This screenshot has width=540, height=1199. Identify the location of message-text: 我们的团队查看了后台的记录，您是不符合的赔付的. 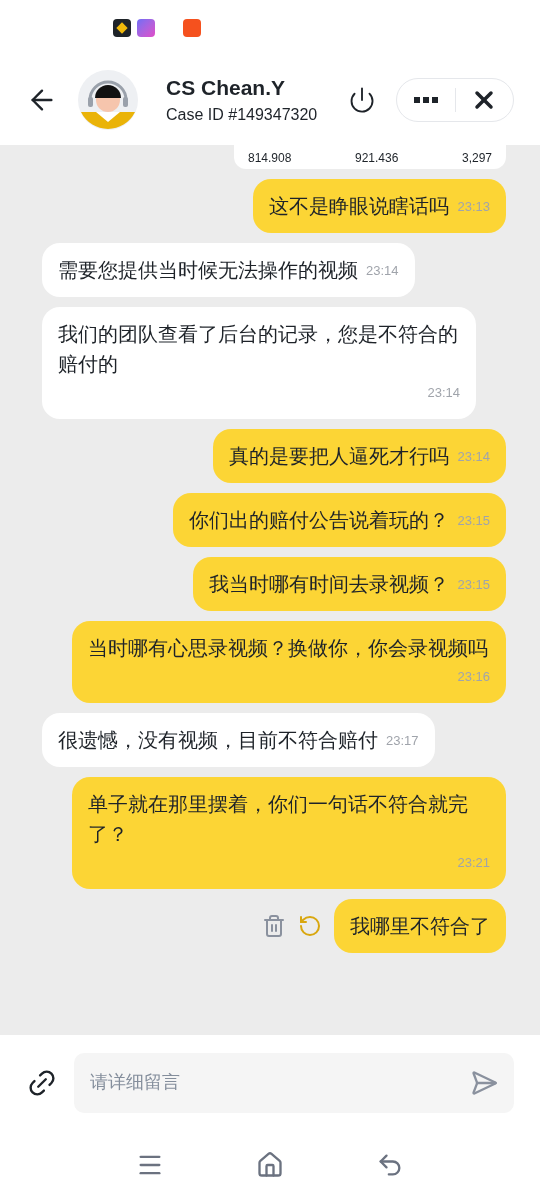
(258, 349).